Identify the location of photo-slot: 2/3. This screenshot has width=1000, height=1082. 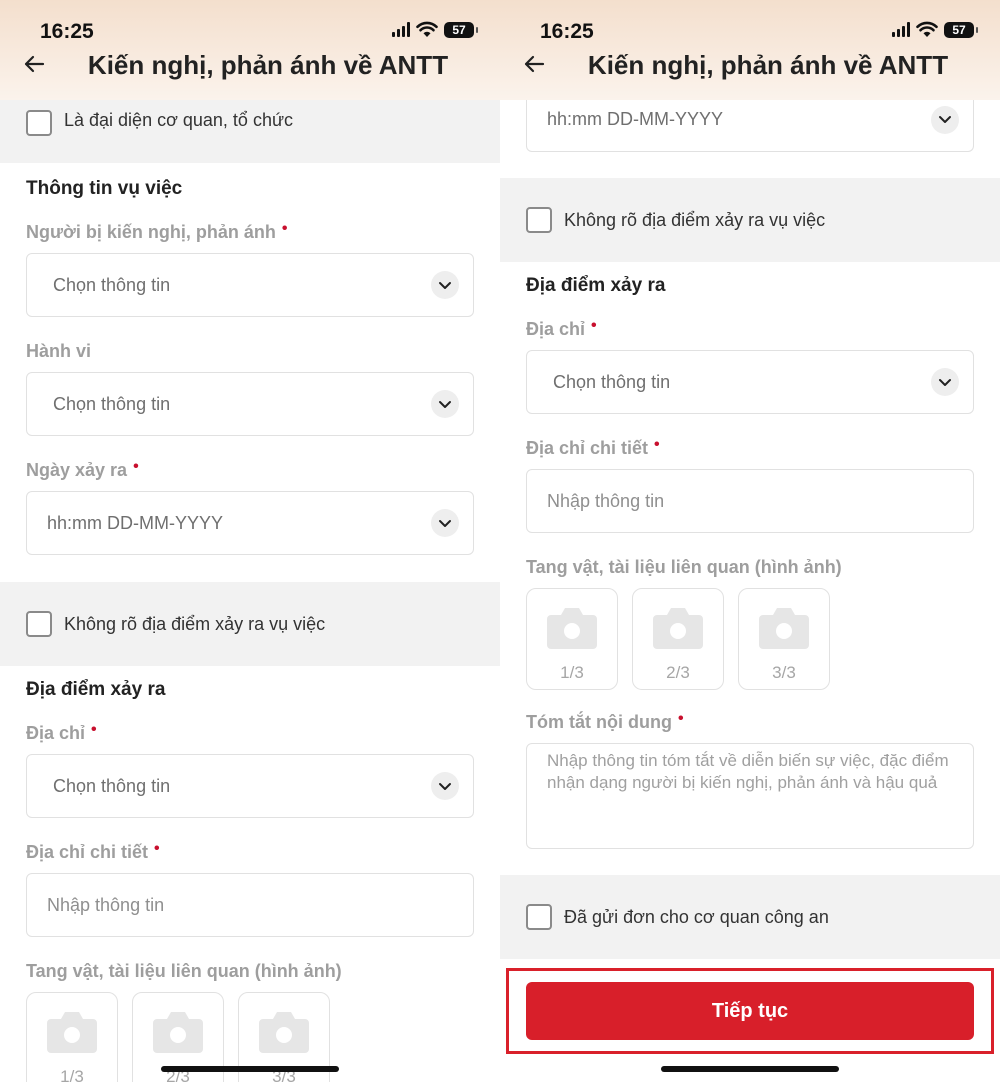
(678, 639).